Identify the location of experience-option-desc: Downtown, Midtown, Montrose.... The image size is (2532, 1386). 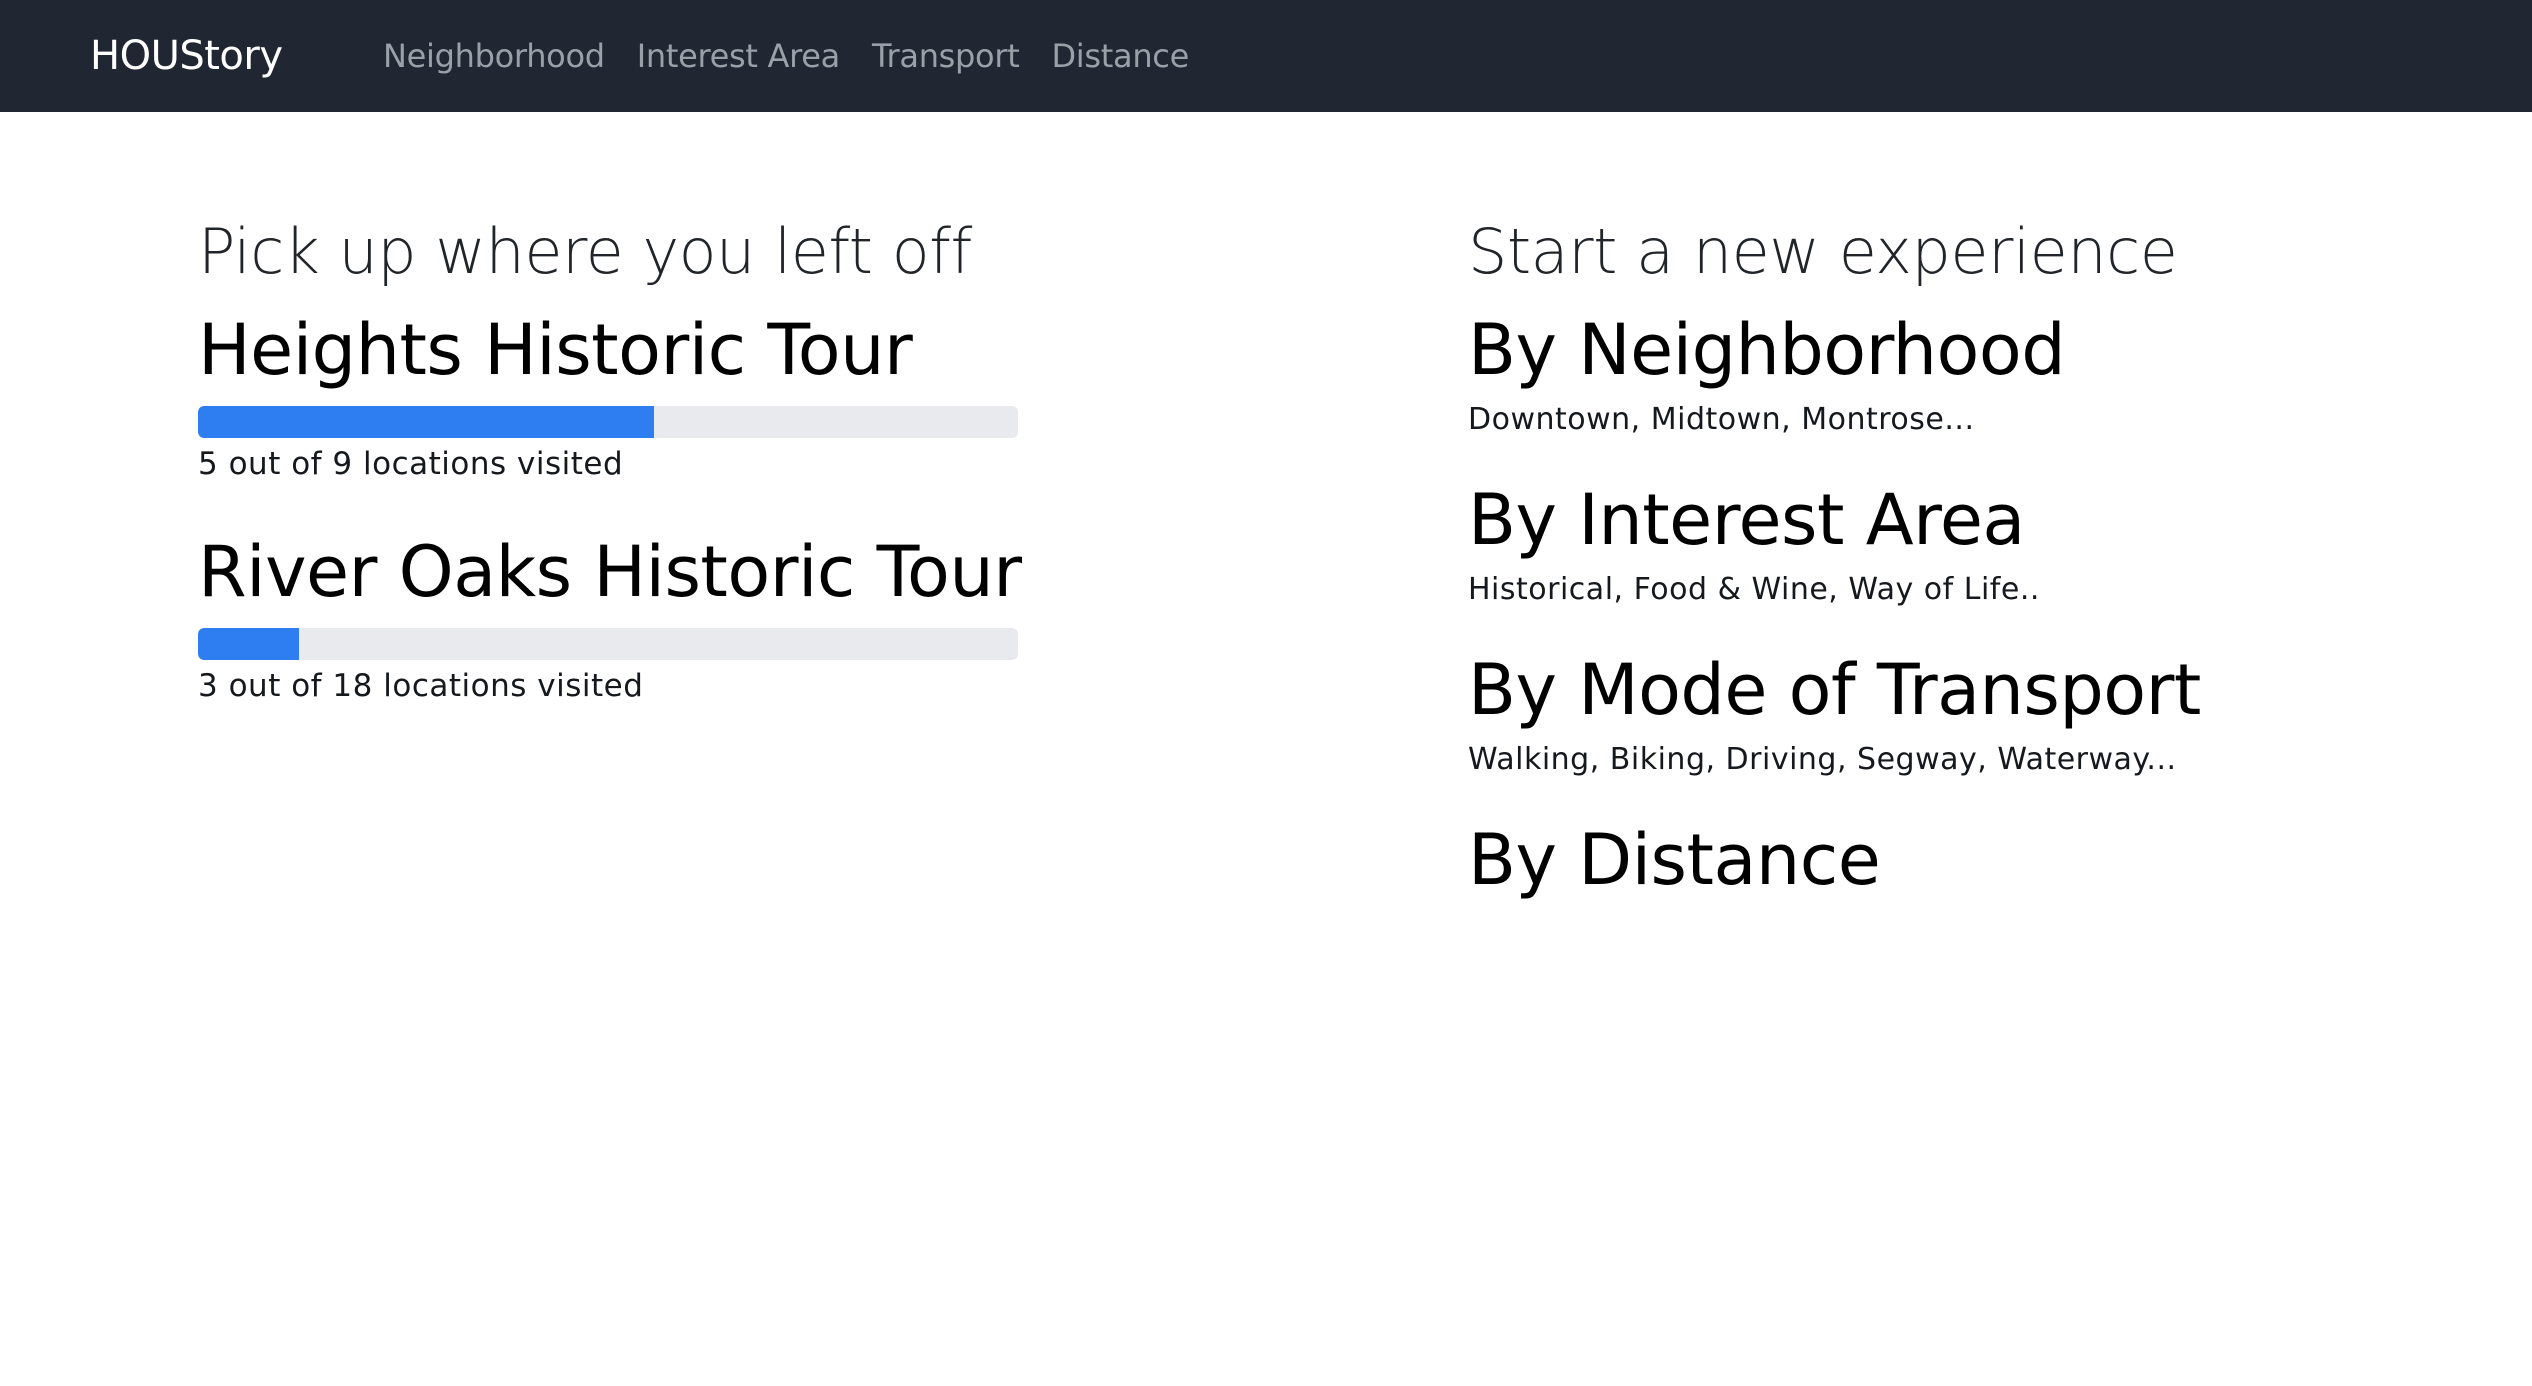
(1721, 419).